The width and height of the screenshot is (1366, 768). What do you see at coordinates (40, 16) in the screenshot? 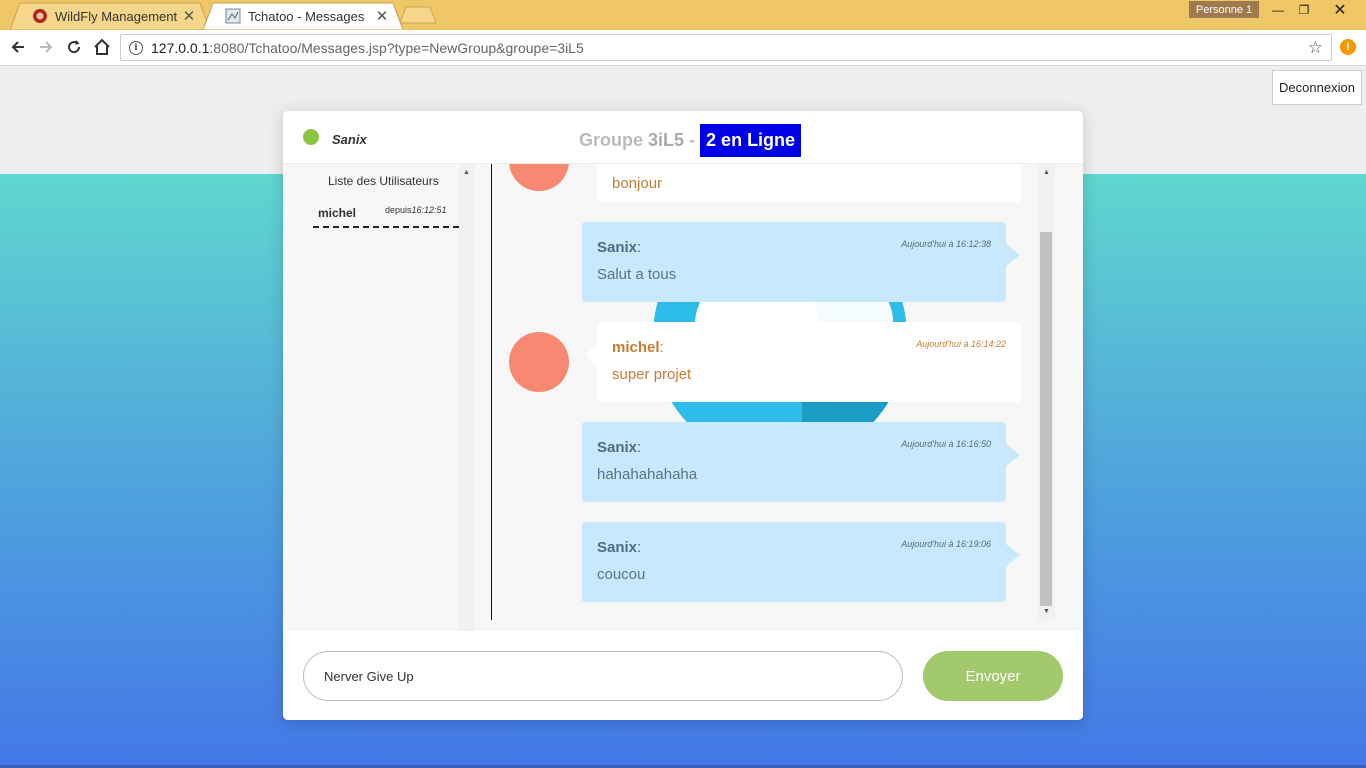
I see `wildfly-icon` at bounding box center [40, 16].